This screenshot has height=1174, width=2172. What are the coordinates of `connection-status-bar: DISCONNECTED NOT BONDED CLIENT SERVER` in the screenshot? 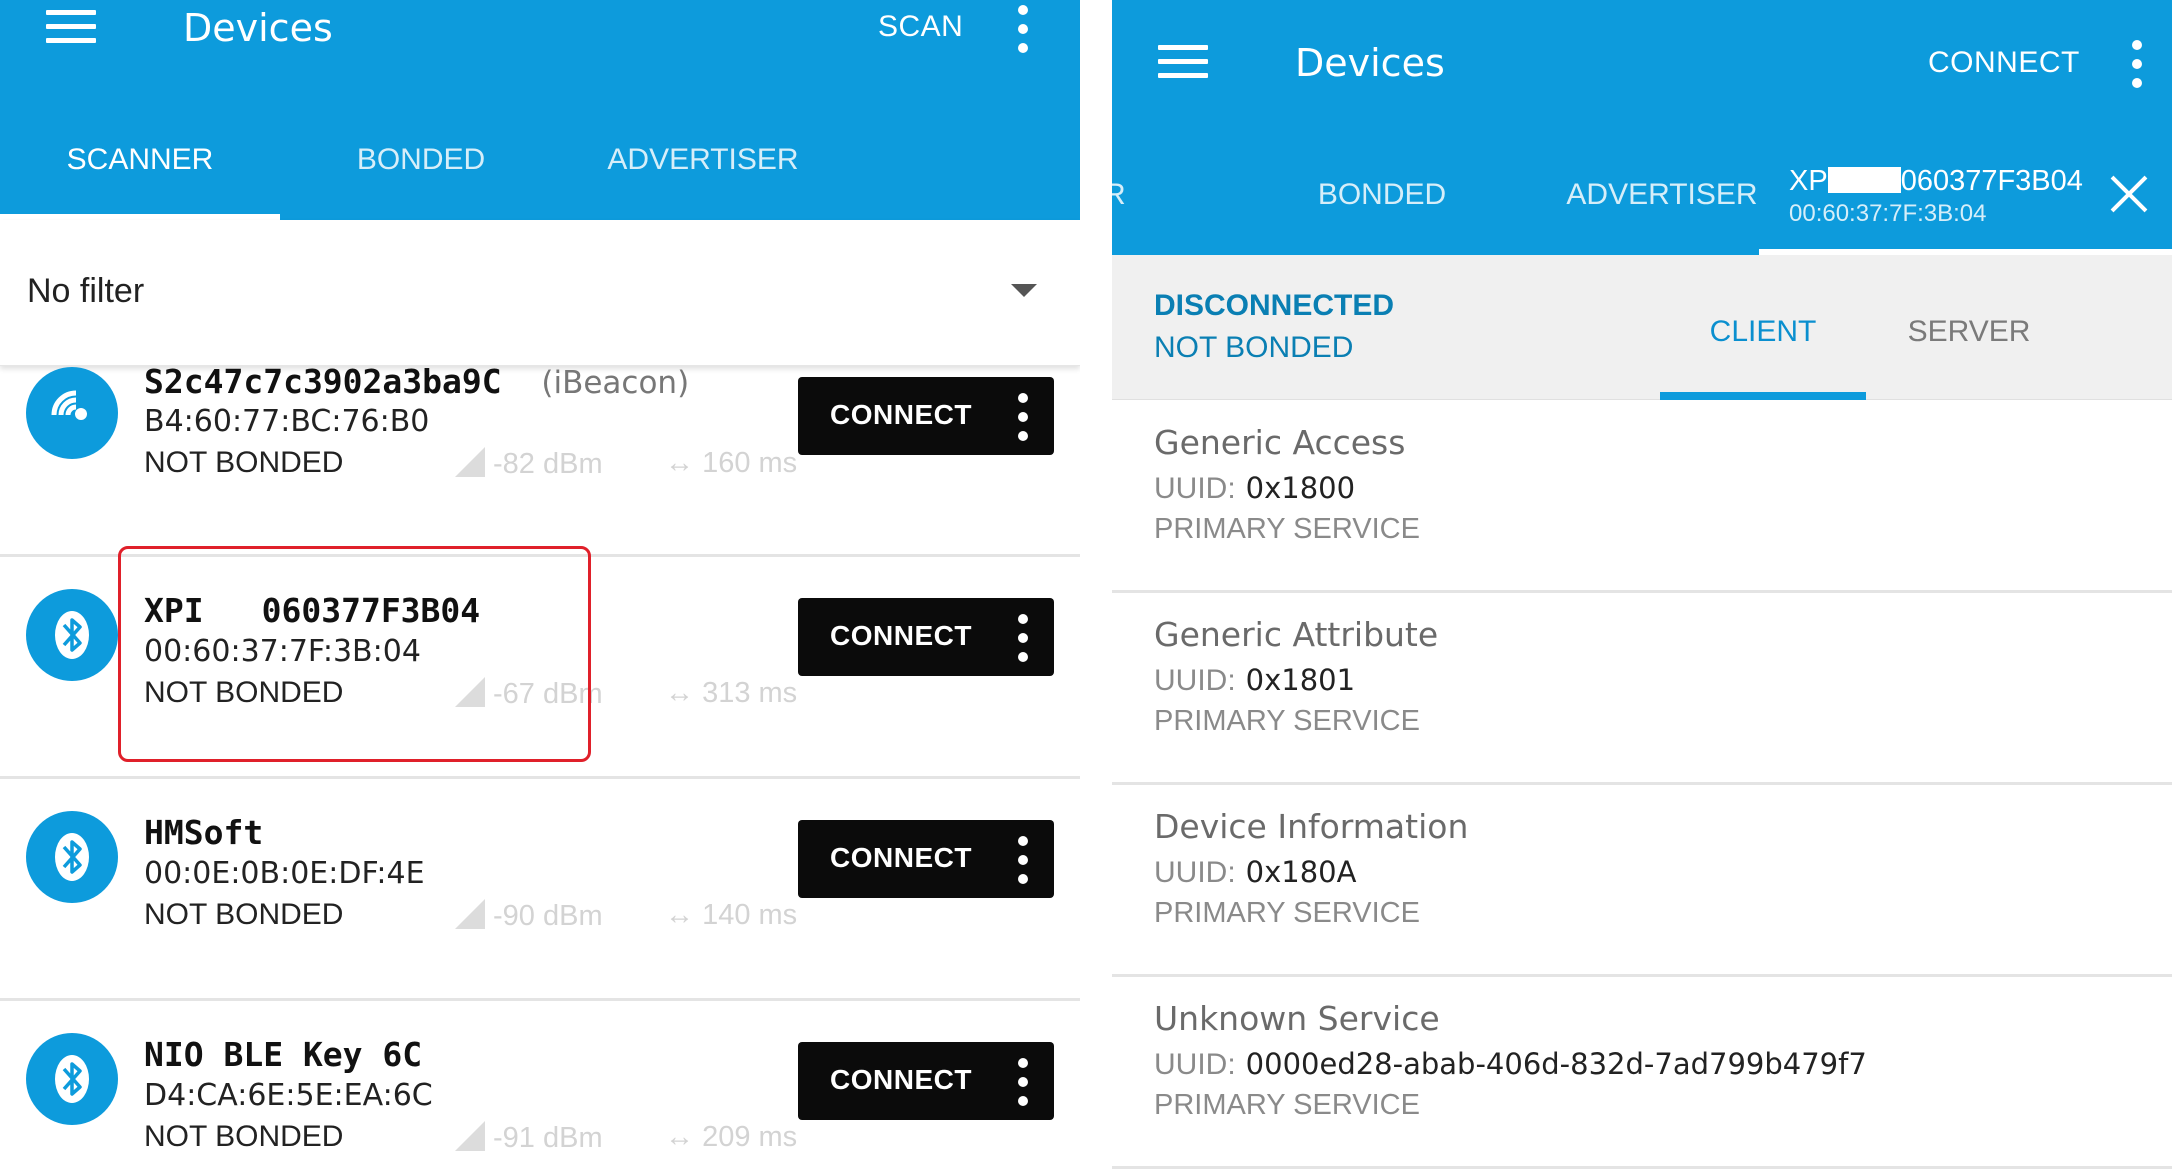 It's located at (1642, 327).